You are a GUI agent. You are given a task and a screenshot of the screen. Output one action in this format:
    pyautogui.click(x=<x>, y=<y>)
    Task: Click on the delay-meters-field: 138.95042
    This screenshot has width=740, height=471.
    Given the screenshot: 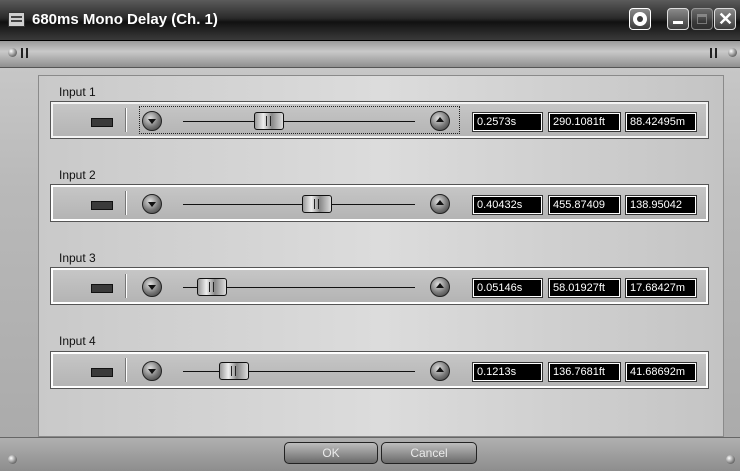 What is the action you would take?
    pyautogui.click(x=661, y=205)
    